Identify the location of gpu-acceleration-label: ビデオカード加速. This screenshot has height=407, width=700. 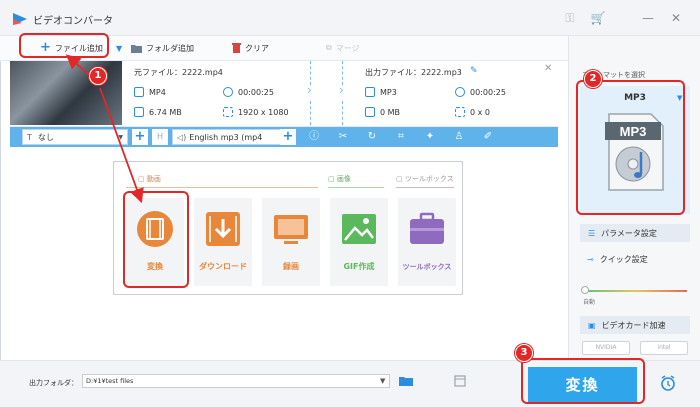
(633, 325).